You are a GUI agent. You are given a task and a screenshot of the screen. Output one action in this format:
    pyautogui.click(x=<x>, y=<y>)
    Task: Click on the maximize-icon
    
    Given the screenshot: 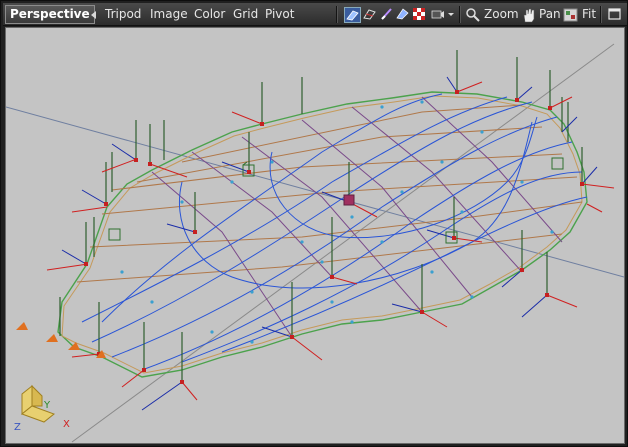 What is the action you would take?
    pyautogui.click(x=614, y=14)
    